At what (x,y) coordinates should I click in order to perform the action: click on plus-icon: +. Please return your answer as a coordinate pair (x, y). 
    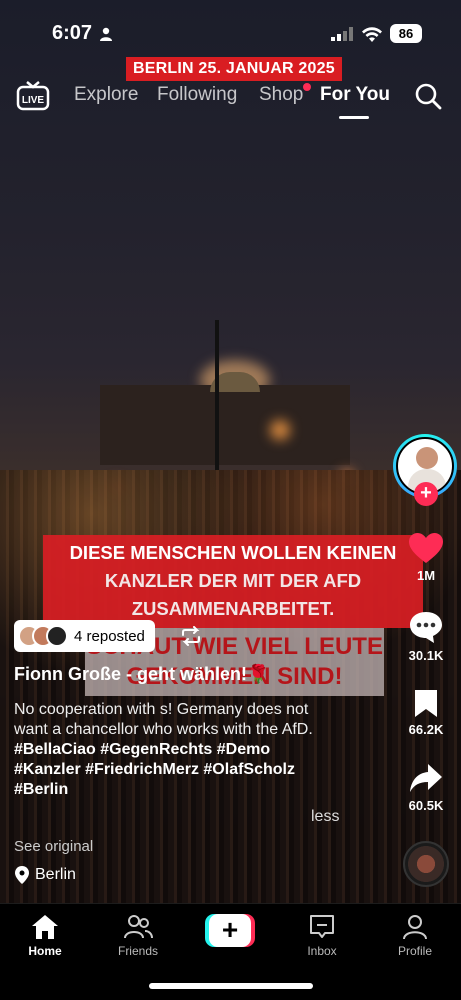
    Looking at the image, I should click on (230, 930).